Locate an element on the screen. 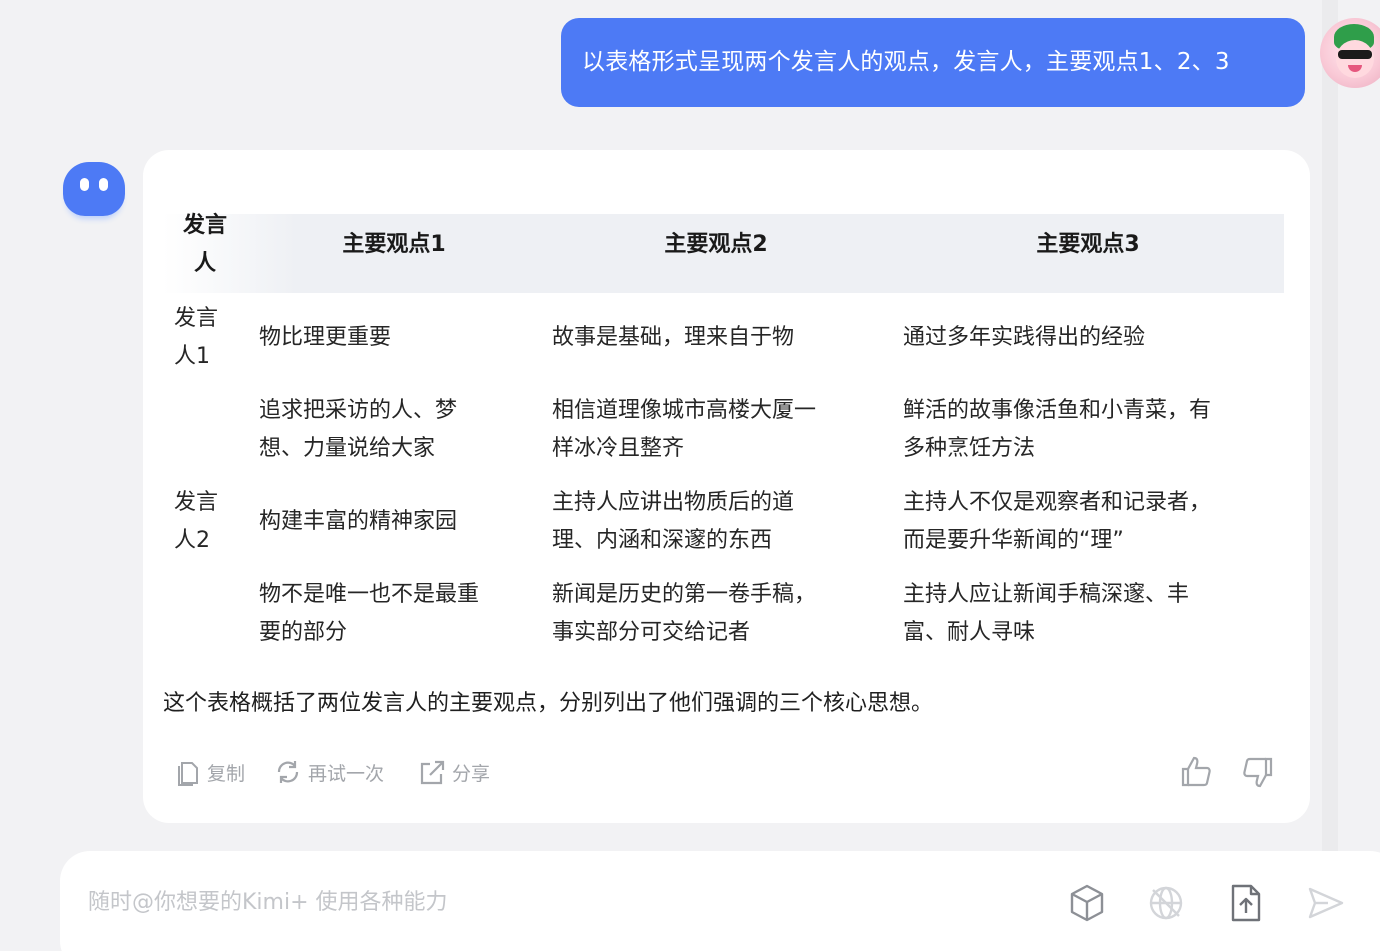 This screenshot has width=1380, height=951. upload-file-button is located at coordinates (1246, 903).